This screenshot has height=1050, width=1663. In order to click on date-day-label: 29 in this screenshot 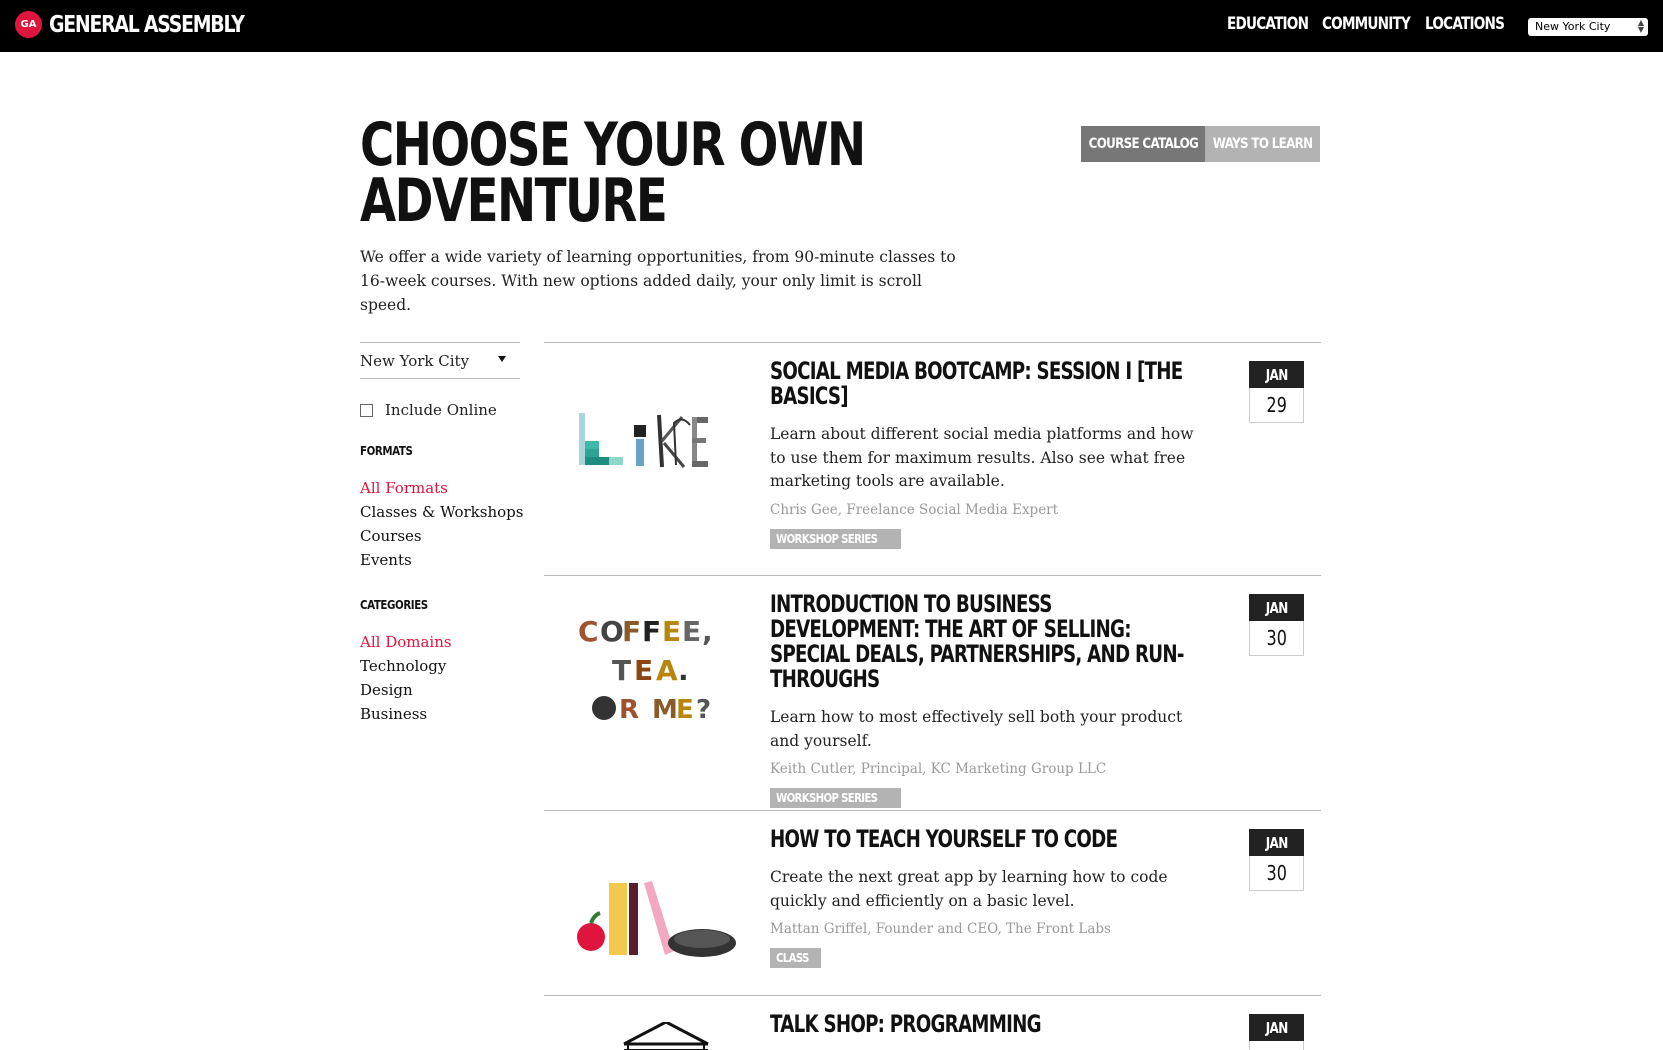, I will do `click(1276, 405)`.